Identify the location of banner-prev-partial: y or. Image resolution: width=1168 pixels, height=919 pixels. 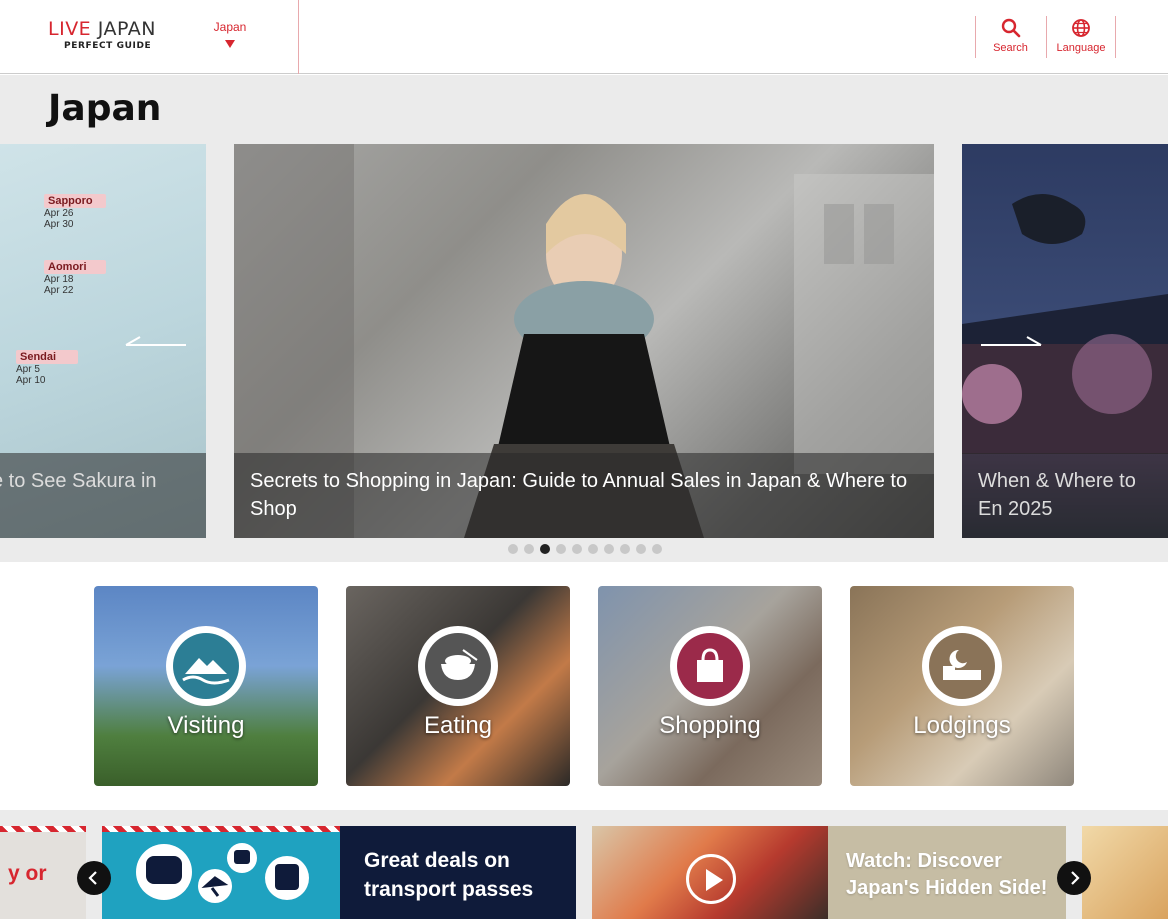
(43, 872).